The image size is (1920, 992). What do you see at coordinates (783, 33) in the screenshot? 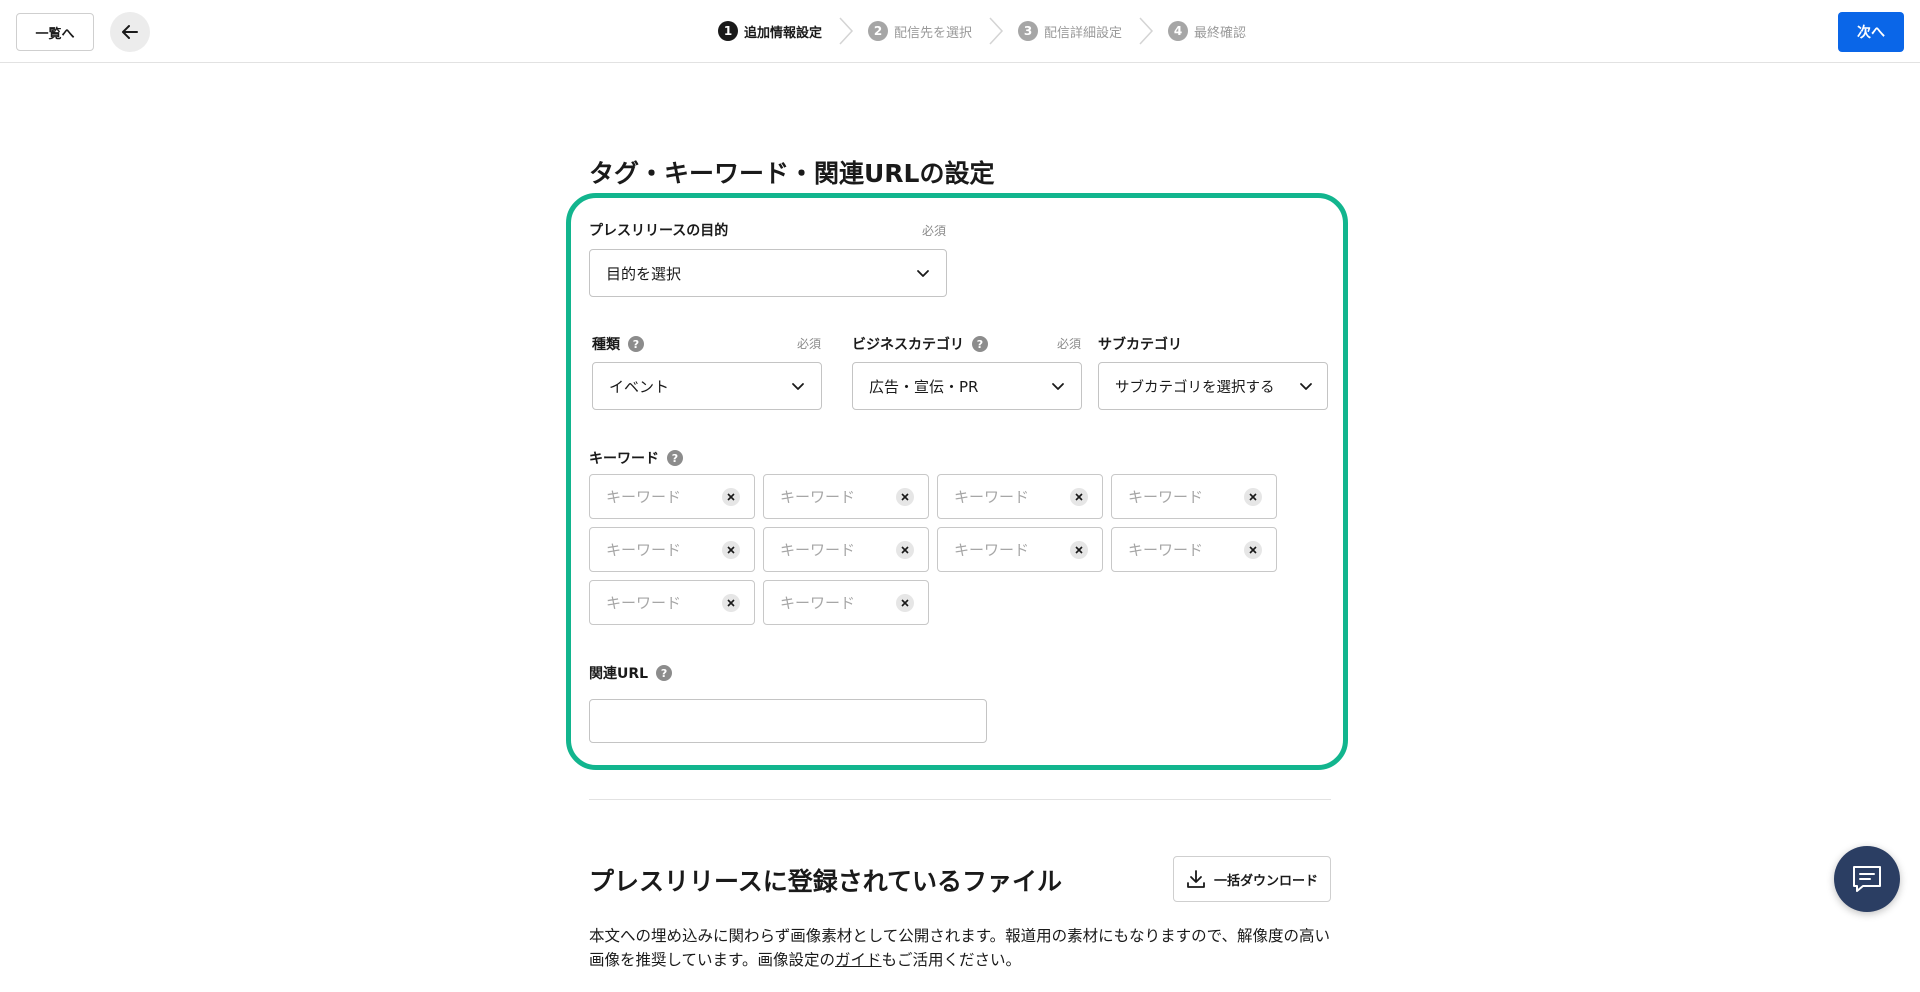
I see `step-label: 追加情報設定` at bounding box center [783, 33].